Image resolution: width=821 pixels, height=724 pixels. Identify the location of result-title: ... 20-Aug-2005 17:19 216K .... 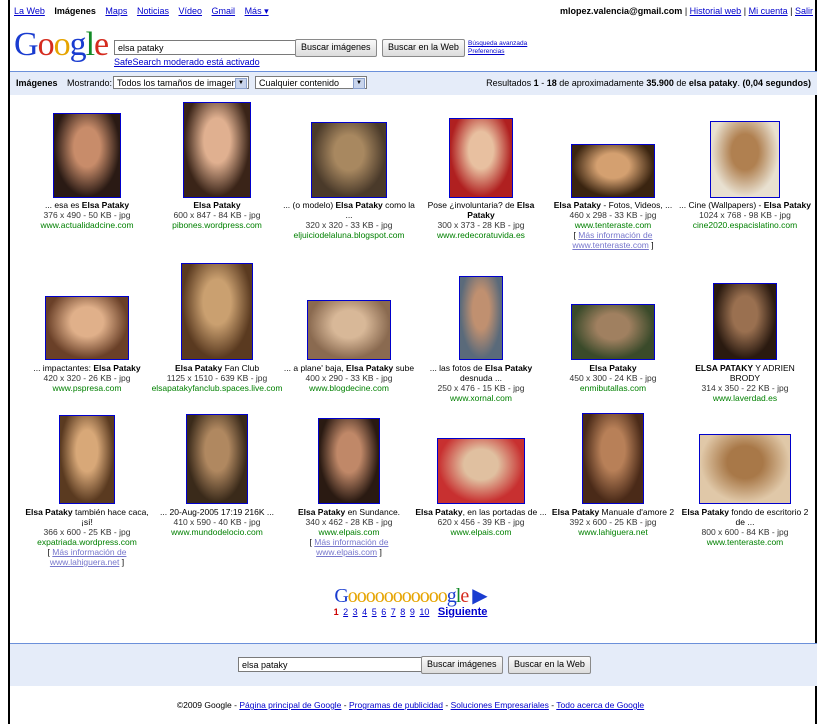
(217, 512).